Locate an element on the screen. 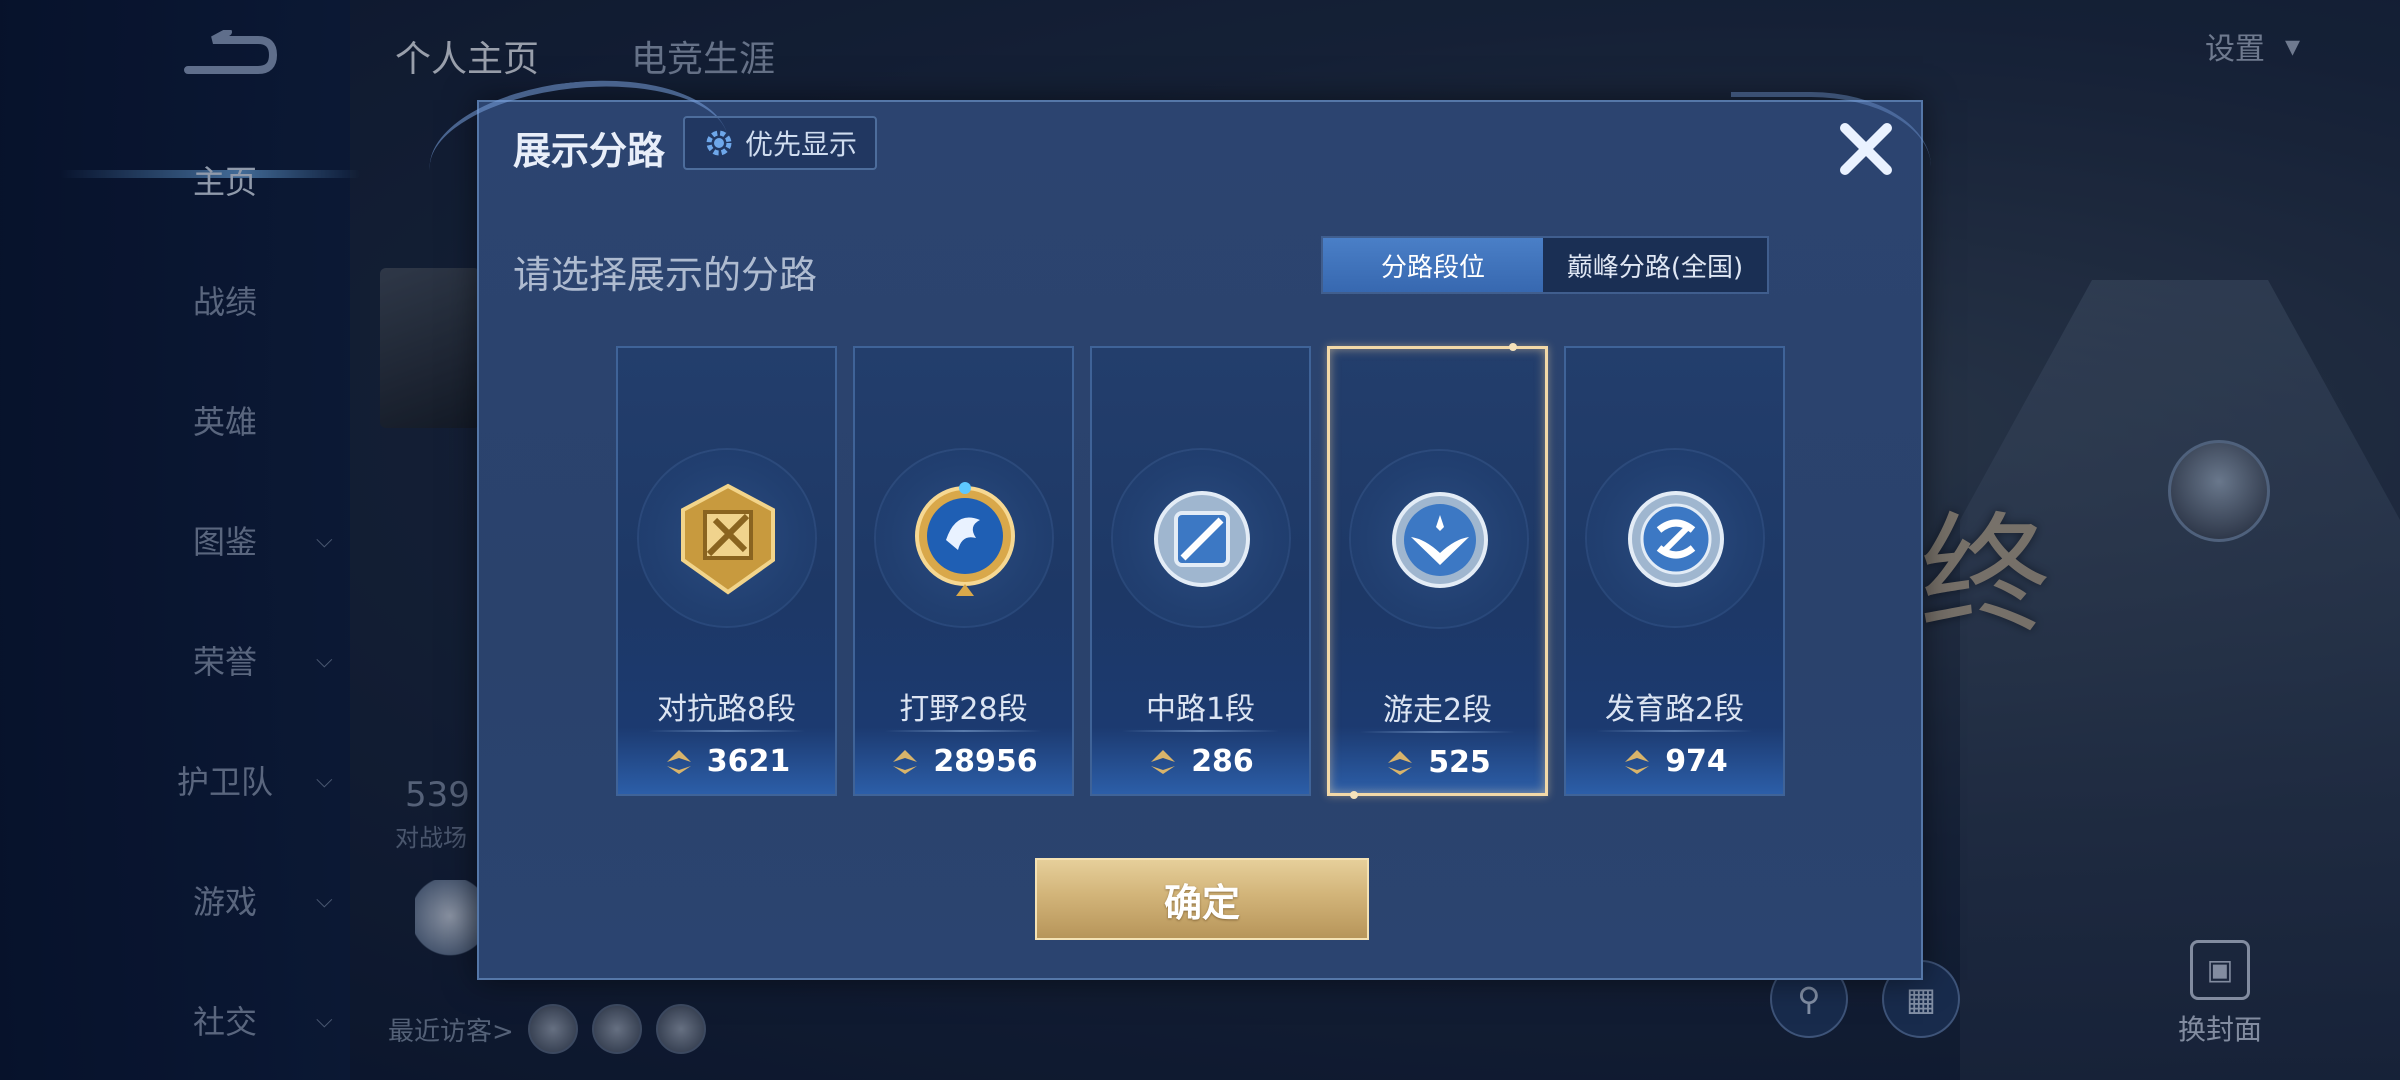 The width and height of the screenshot is (2400, 1080). lane-card-farm: 发育路2段 974 is located at coordinates (1674, 571).